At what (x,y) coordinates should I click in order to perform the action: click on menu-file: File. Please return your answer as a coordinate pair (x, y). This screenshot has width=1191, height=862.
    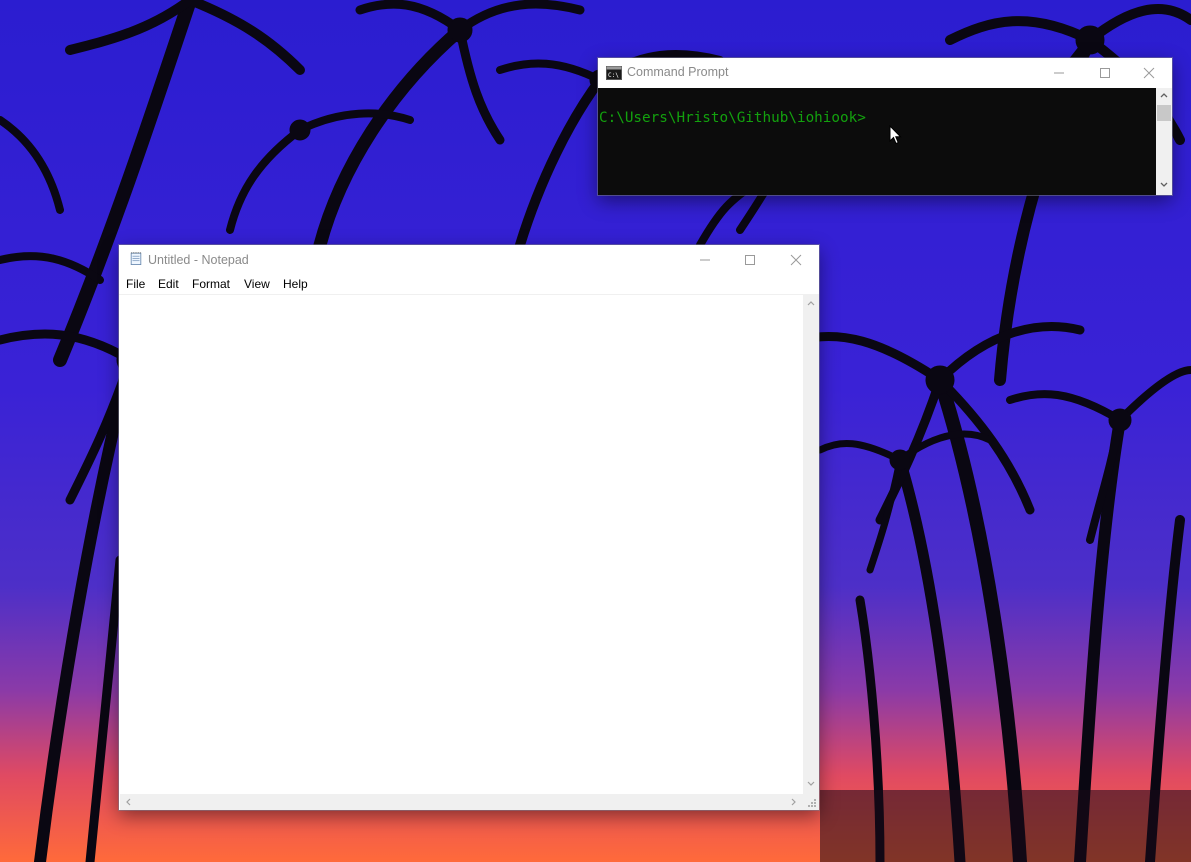
    Looking at the image, I should click on (135, 284).